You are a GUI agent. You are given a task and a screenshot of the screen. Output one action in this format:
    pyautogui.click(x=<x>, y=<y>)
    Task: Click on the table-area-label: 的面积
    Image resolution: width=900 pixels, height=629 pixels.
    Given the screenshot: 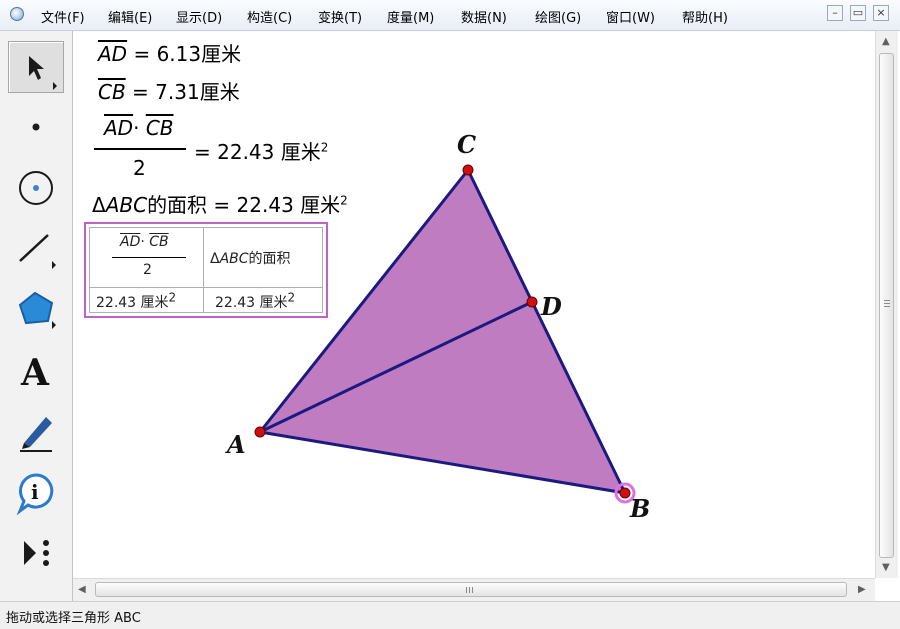 What is the action you would take?
    pyautogui.click(x=269, y=259)
    